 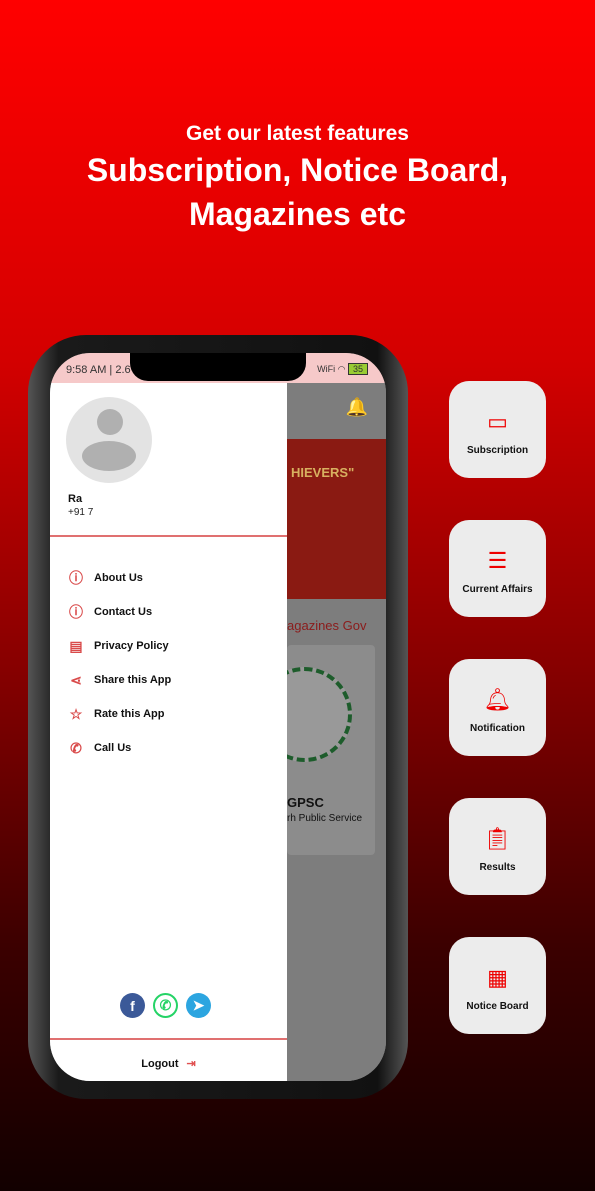 I want to click on menu-label: About Us, so click(x=118, y=578).